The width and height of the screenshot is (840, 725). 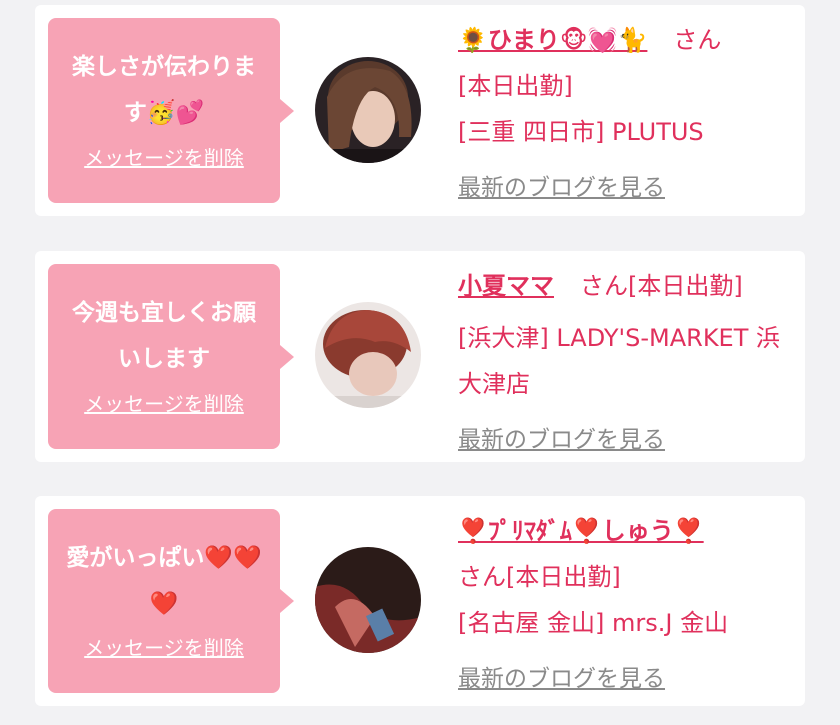 I want to click on message-bubble: 今週も宜しくお願いします メッセージを削除, so click(x=171, y=356).